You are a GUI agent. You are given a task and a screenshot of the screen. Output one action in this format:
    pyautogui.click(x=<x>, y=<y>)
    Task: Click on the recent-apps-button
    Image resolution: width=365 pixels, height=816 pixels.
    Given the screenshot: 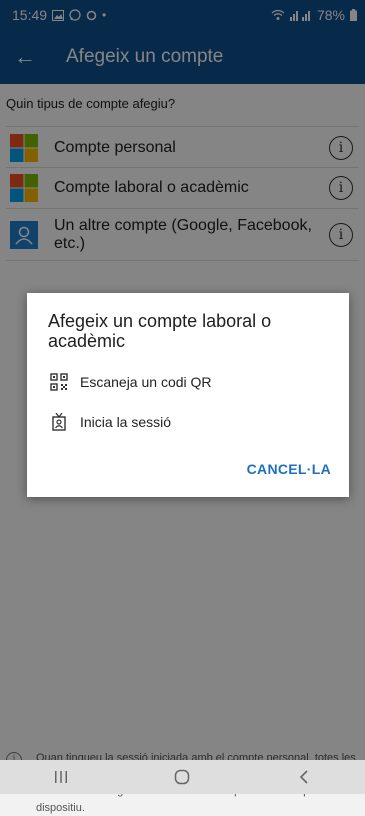 What is the action you would take?
    pyautogui.click(x=61, y=777)
    